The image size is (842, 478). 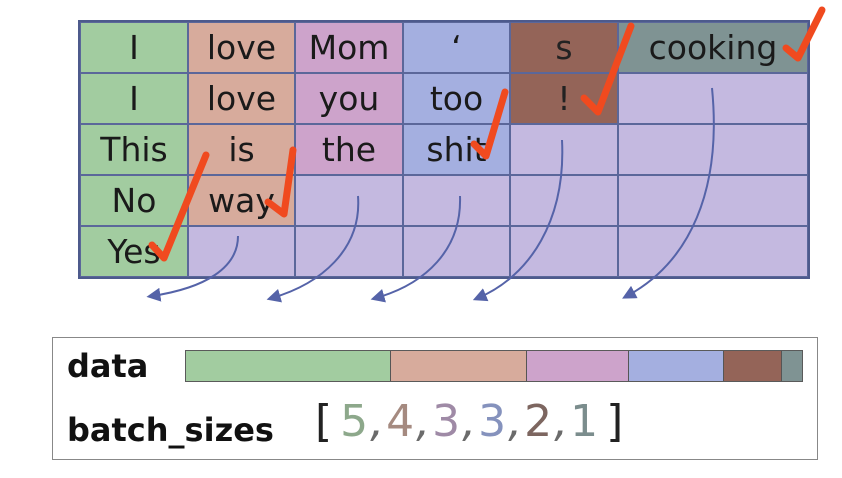 I want to click on grid-cell-r4-c5, so click(x=564, y=200).